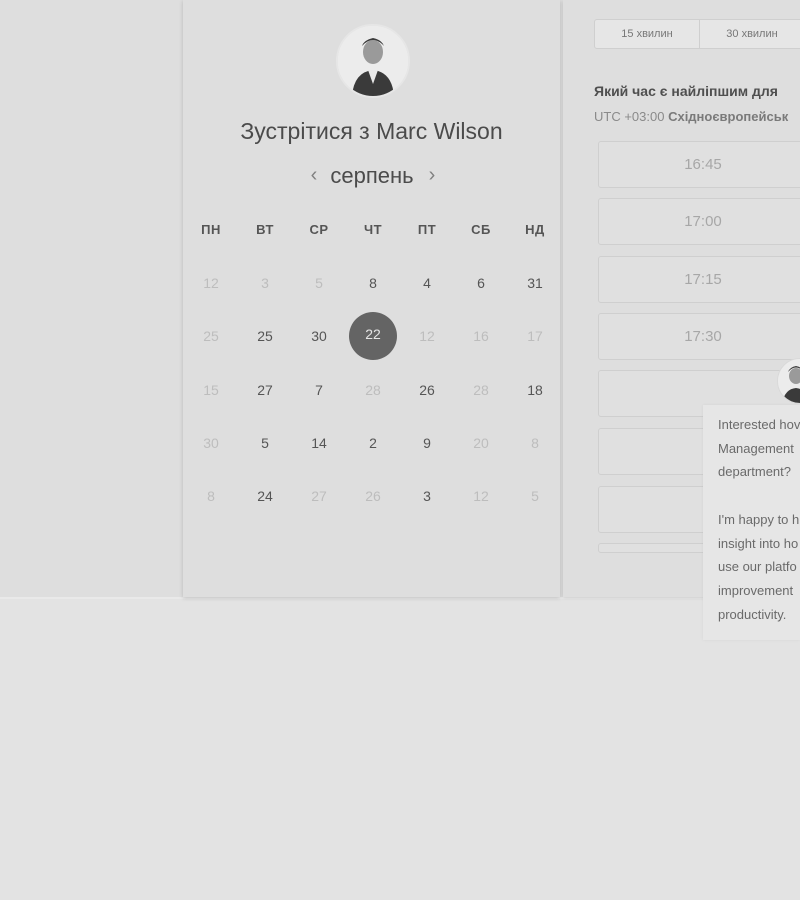  Describe the element at coordinates (211, 229) in the screenshot. I see `weekday-label: ПН` at that location.